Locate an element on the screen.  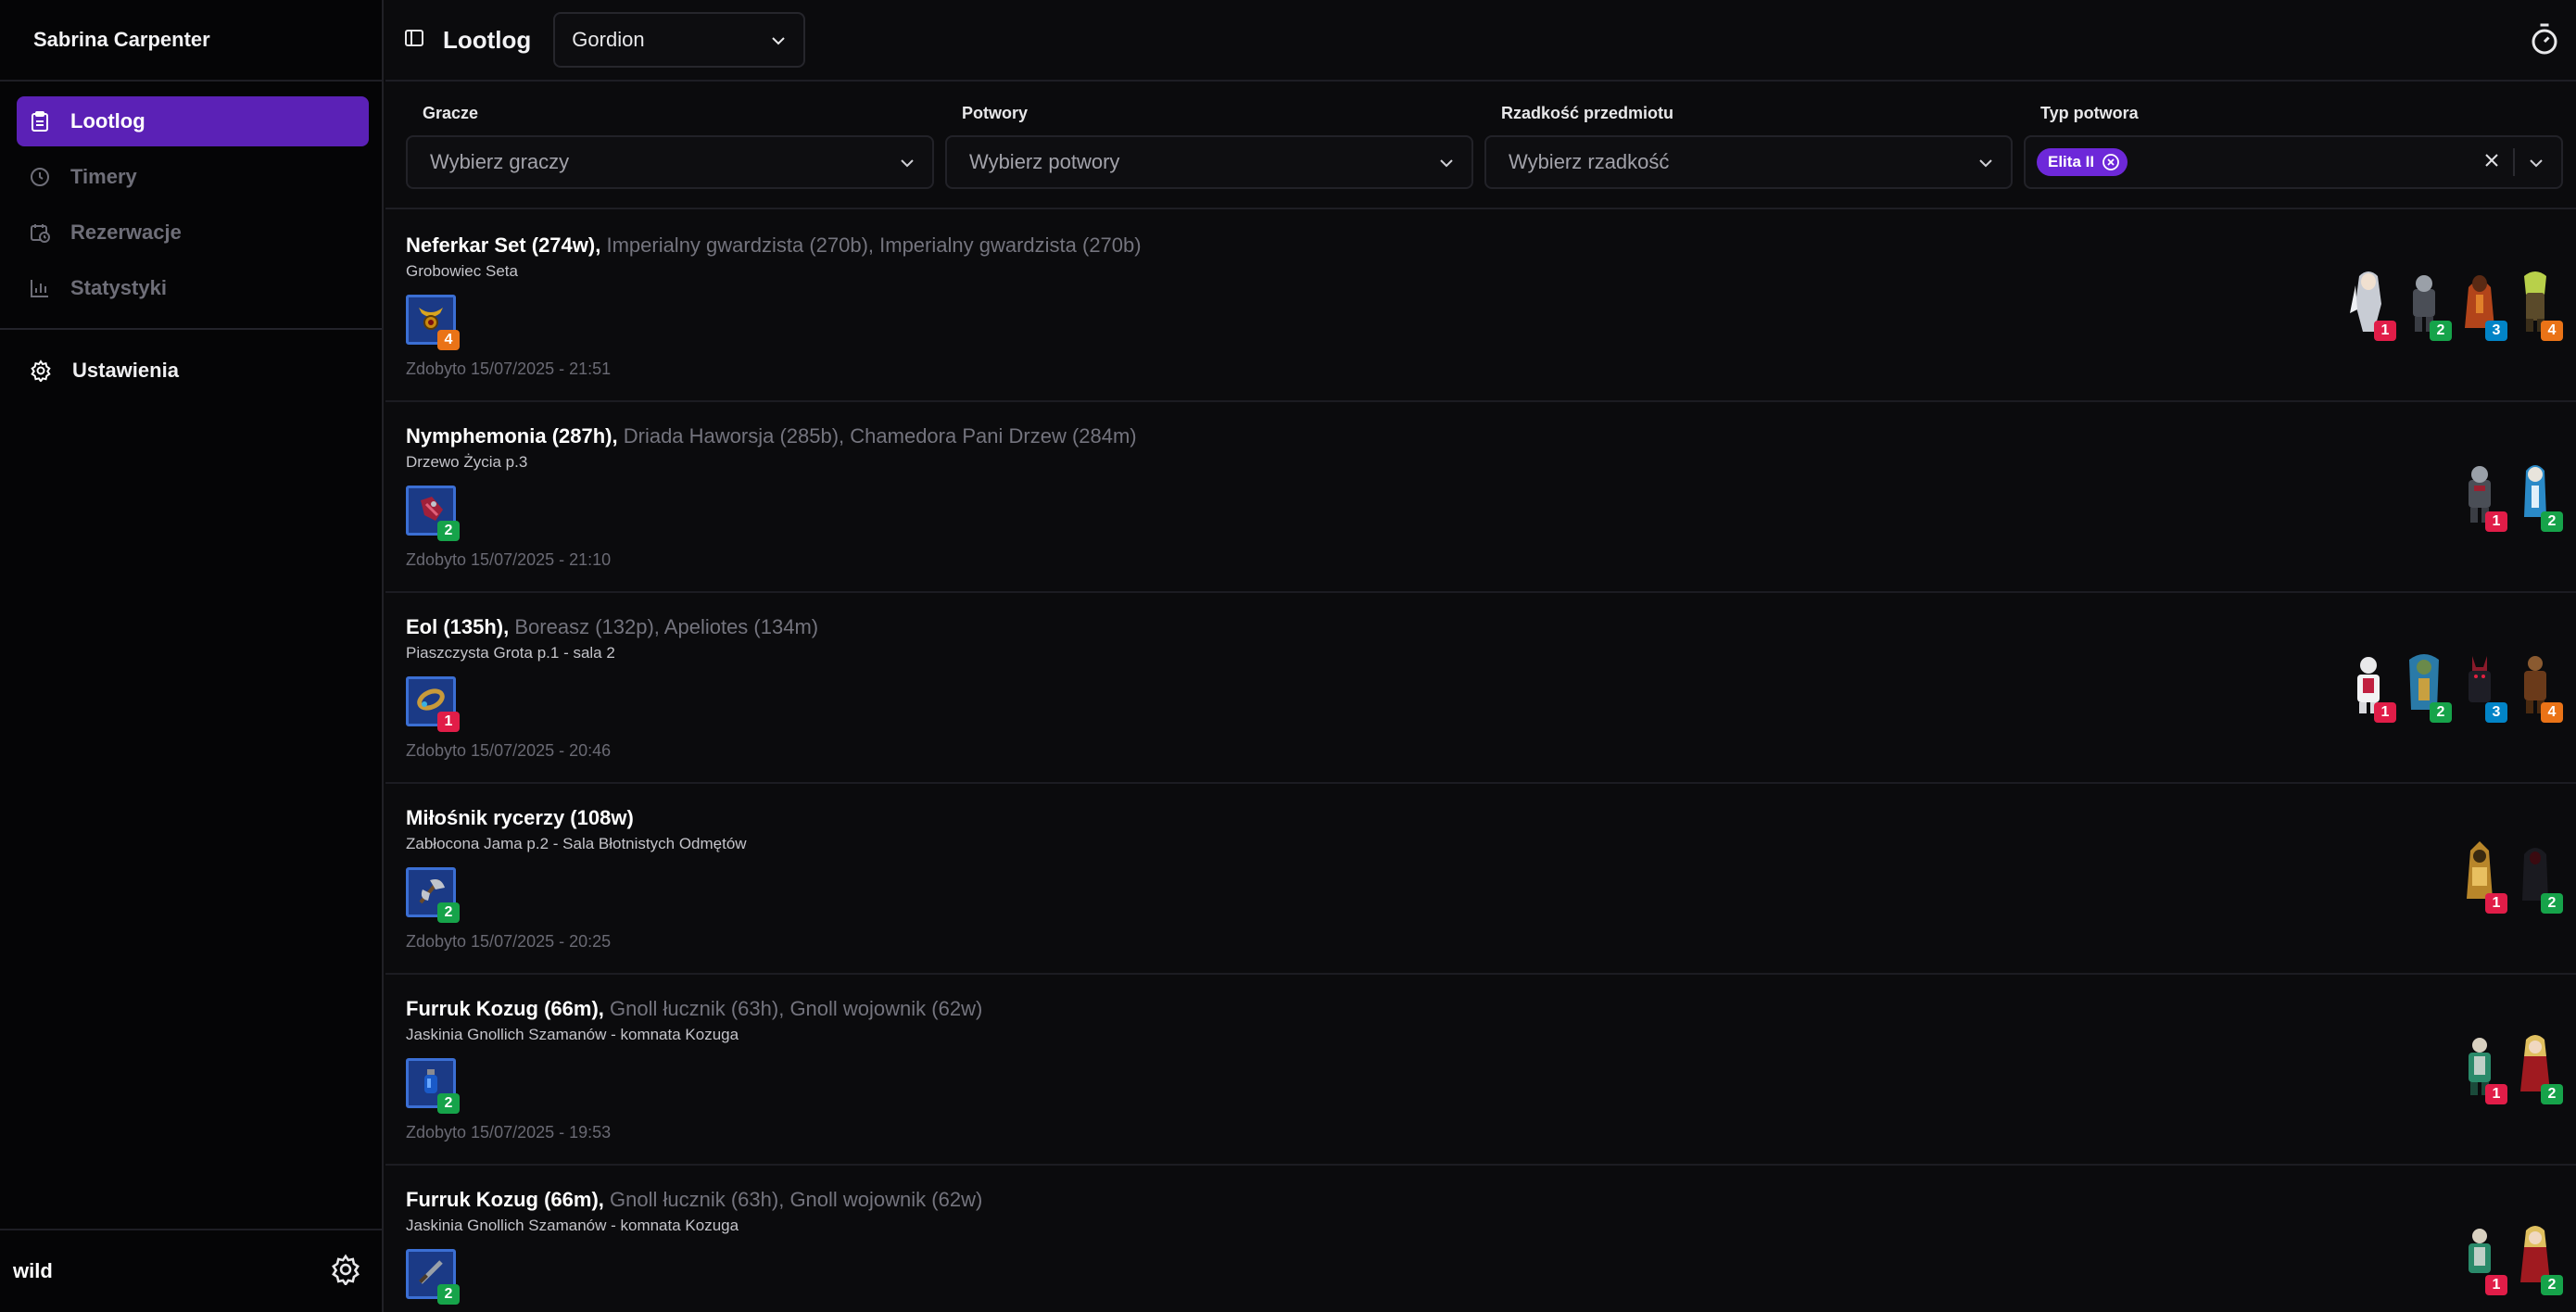
sidebar-divider is located at coordinates (191, 329).